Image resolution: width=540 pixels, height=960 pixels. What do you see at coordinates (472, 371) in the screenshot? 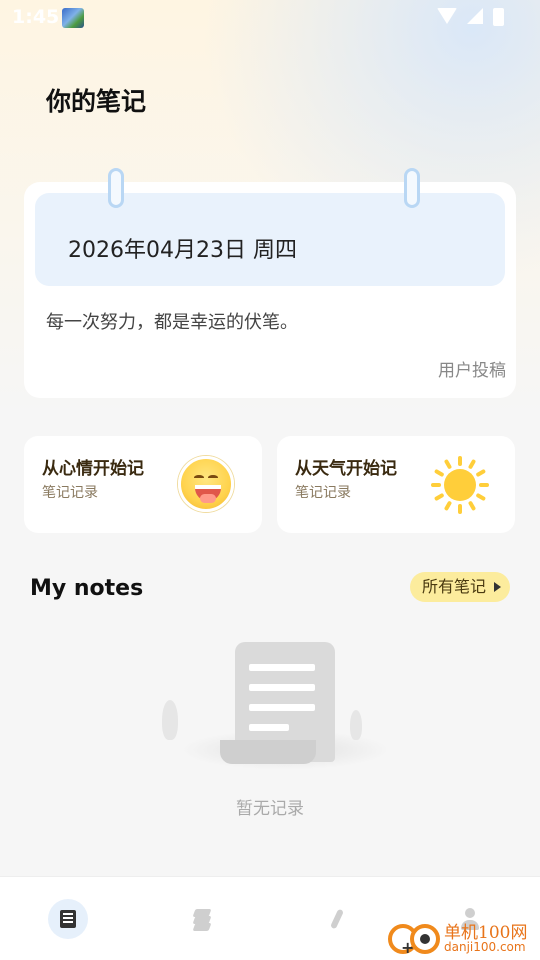
I see `quote-source: 用户投稿` at bounding box center [472, 371].